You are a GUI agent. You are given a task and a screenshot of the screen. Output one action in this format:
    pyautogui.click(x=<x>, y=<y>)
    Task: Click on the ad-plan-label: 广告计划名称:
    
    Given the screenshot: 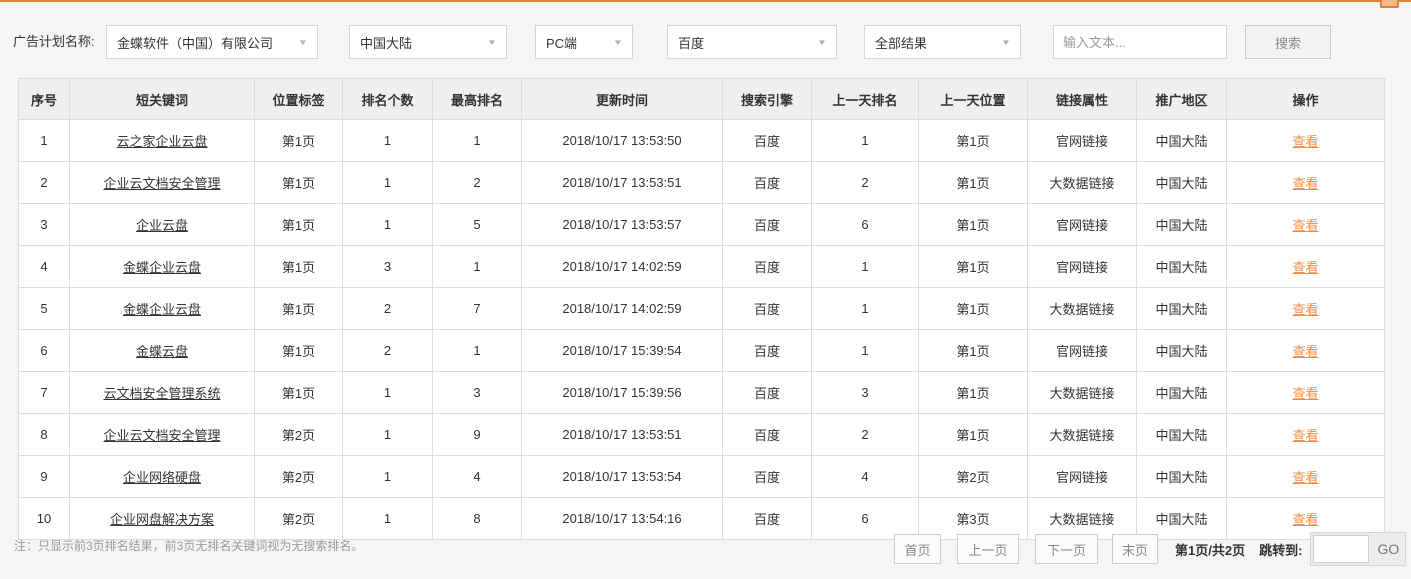 What is the action you would take?
    pyautogui.click(x=54, y=41)
    